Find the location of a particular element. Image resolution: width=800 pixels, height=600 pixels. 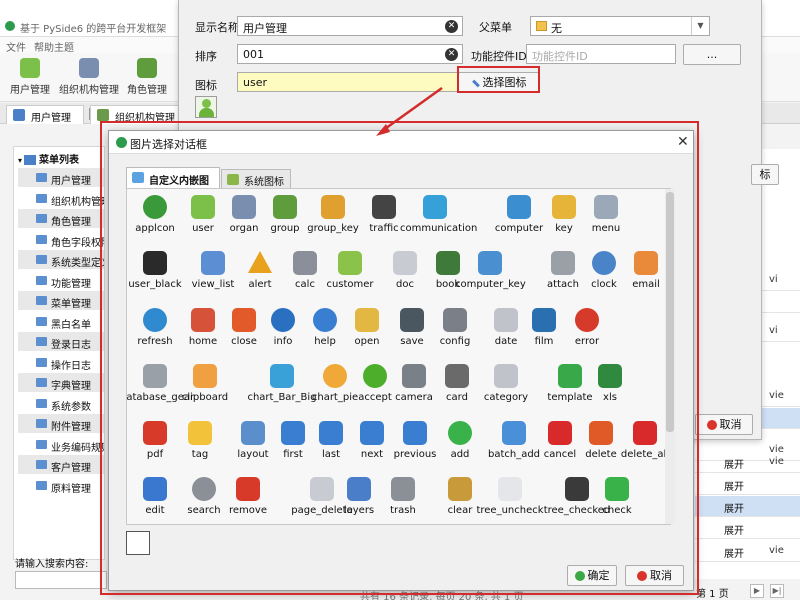

search-input is located at coordinates (61, 580).